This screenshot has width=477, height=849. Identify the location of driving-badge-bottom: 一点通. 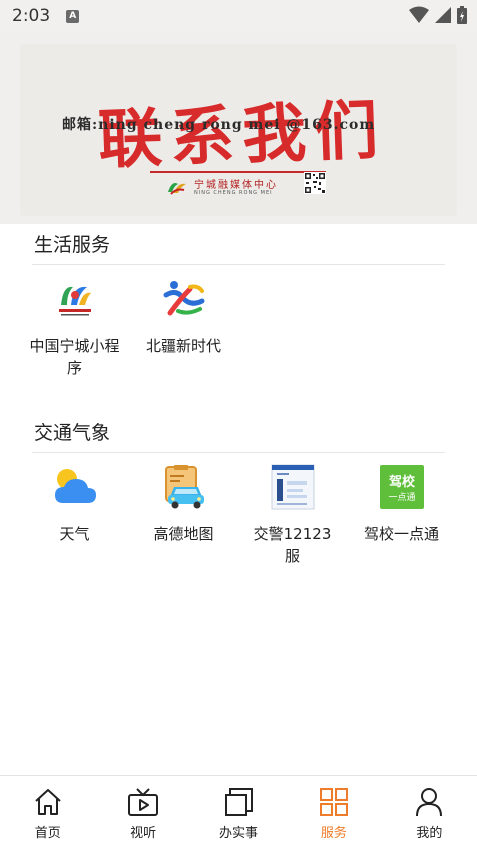
(401, 497).